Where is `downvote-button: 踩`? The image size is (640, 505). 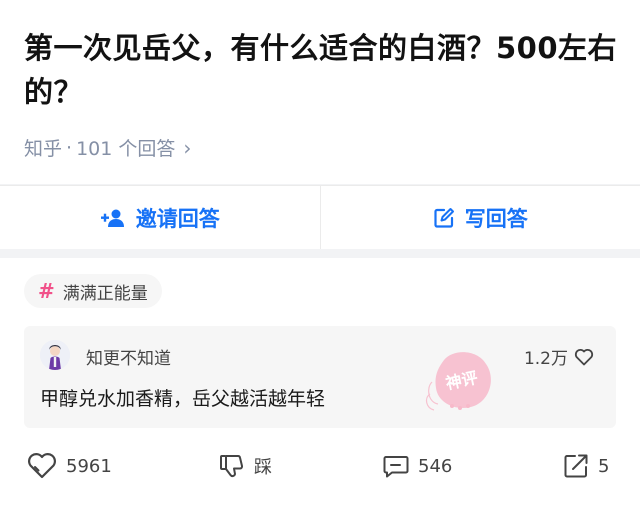
downvote-button: 踩 is located at coordinates (245, 466).